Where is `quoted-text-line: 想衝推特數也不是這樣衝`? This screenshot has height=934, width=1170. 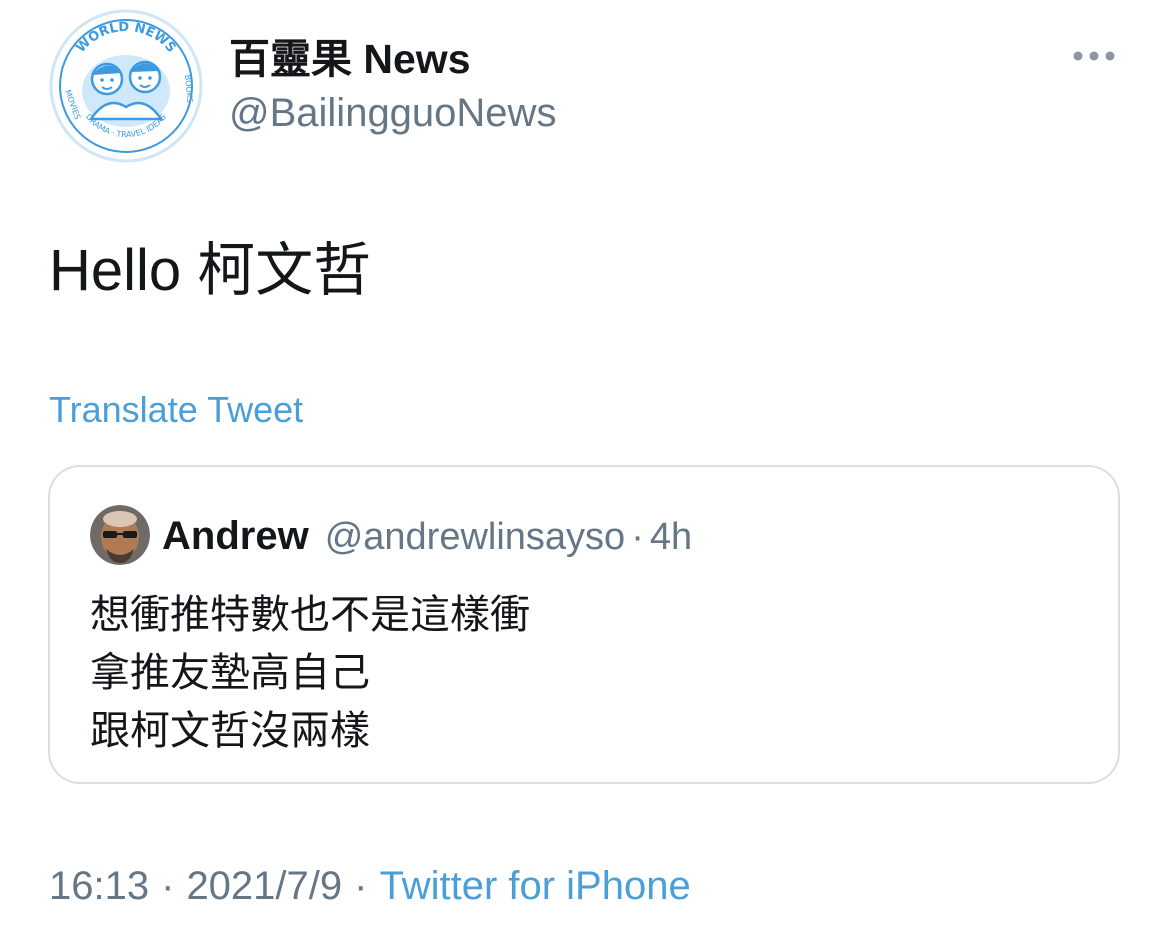 quoted-text-line: 想衝推特數也不是這樣衝 is located at coordinates (310, 615).